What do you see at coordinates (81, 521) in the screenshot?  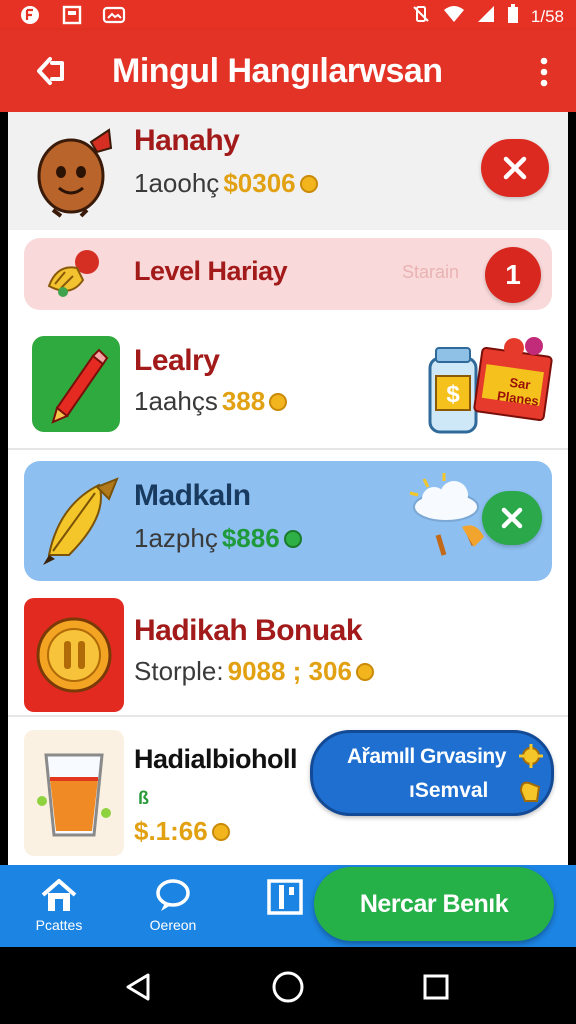 I see `feather-thumbnail` at bounding box center [81, 521].